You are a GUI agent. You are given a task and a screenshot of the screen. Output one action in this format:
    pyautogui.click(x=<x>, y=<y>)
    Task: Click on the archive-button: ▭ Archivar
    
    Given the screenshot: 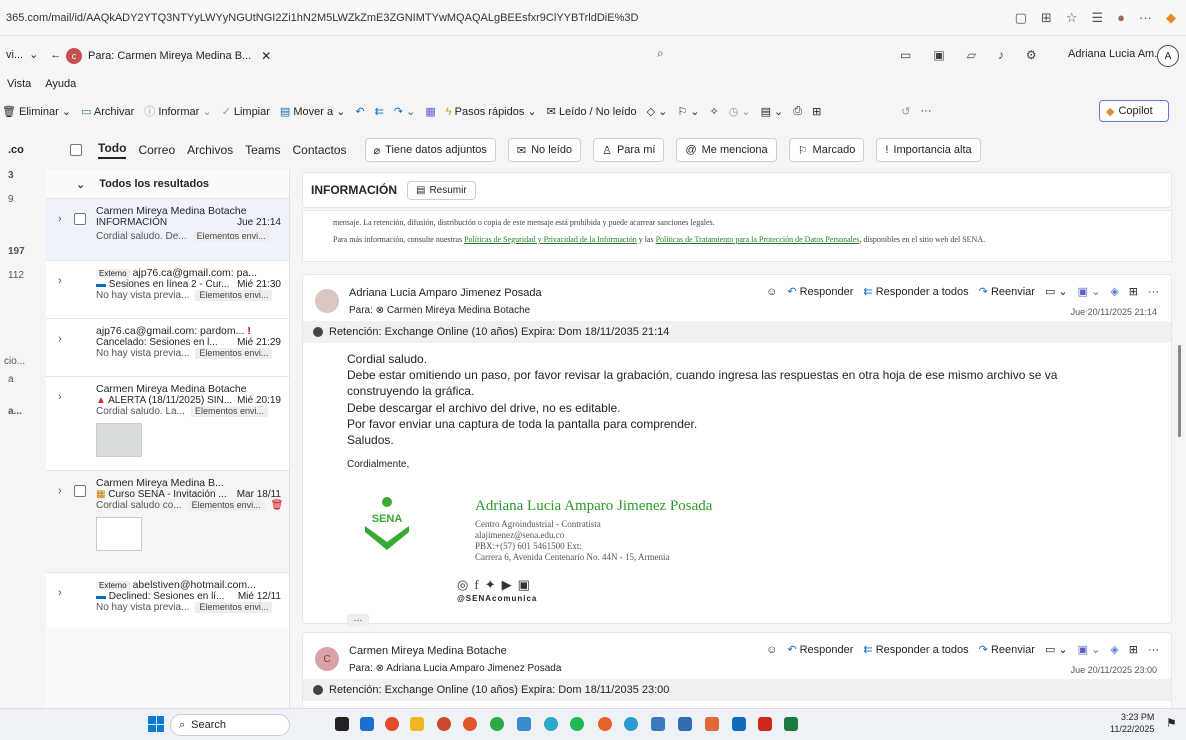 What is the action you would take?
    pyautogui.click(x=107, y=111)
    